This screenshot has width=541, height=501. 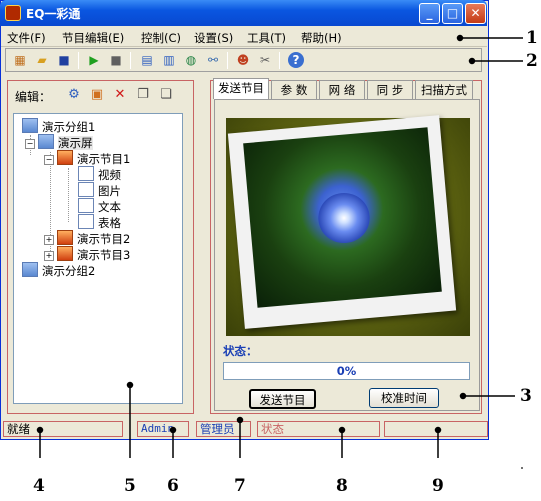 I want to click on callout-8: 8, so click(x=342, y=486).